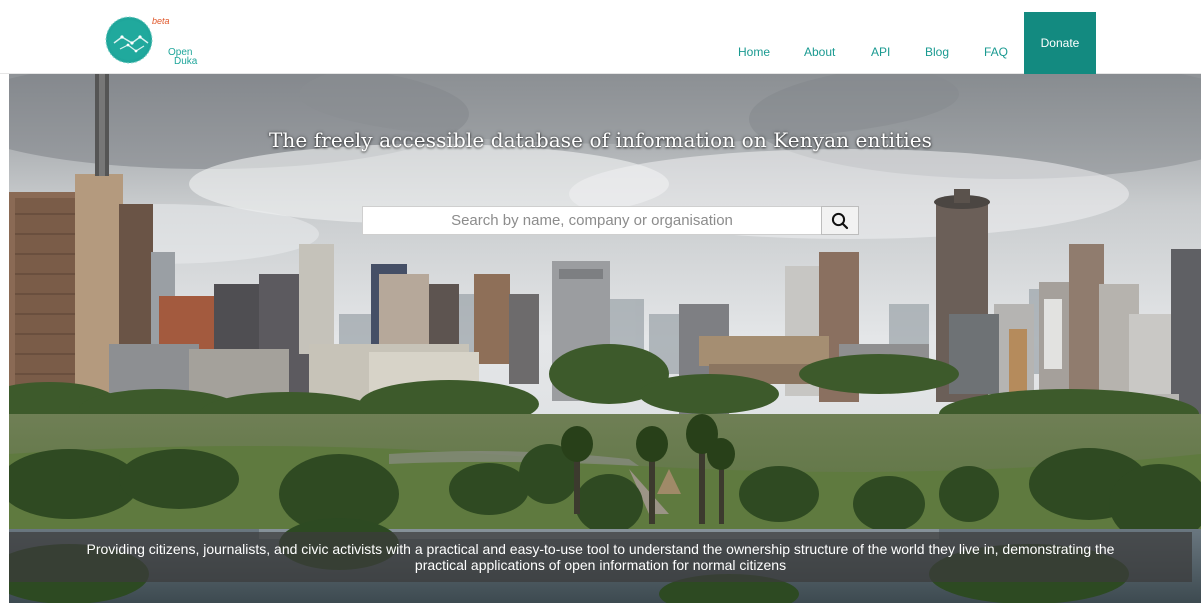 The image size is (1201, 603). I want to click on search-bar, so click(610, 220).